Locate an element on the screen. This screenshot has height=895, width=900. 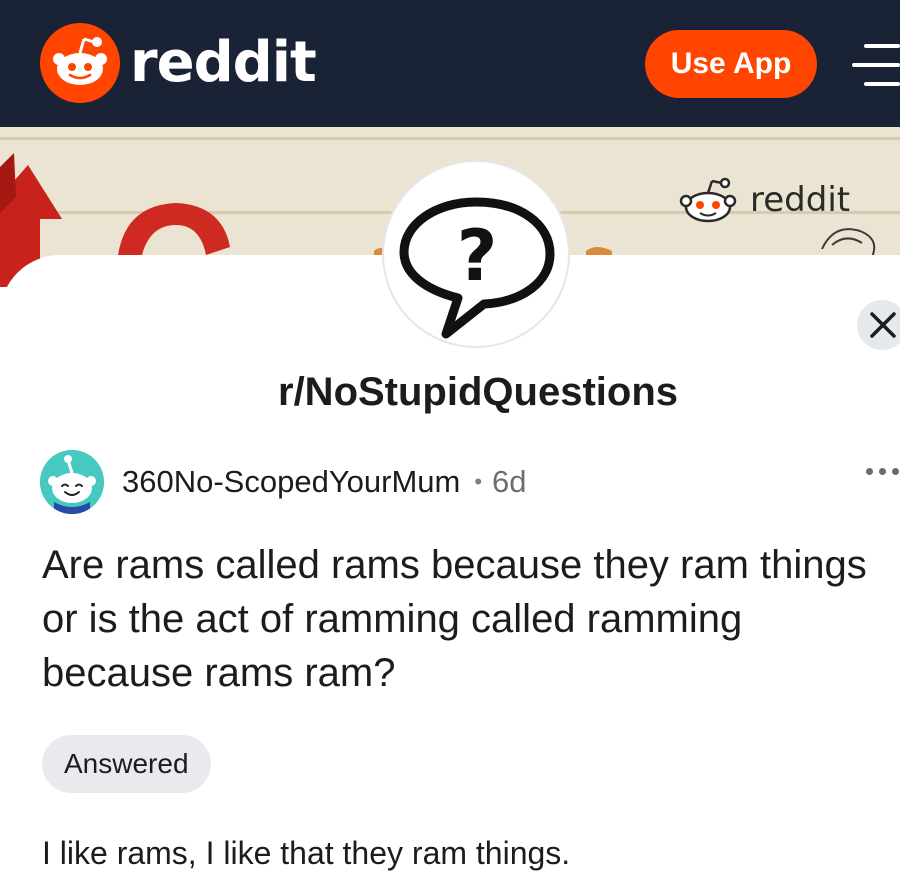
author-avatar is located at coordinates (72, 482).